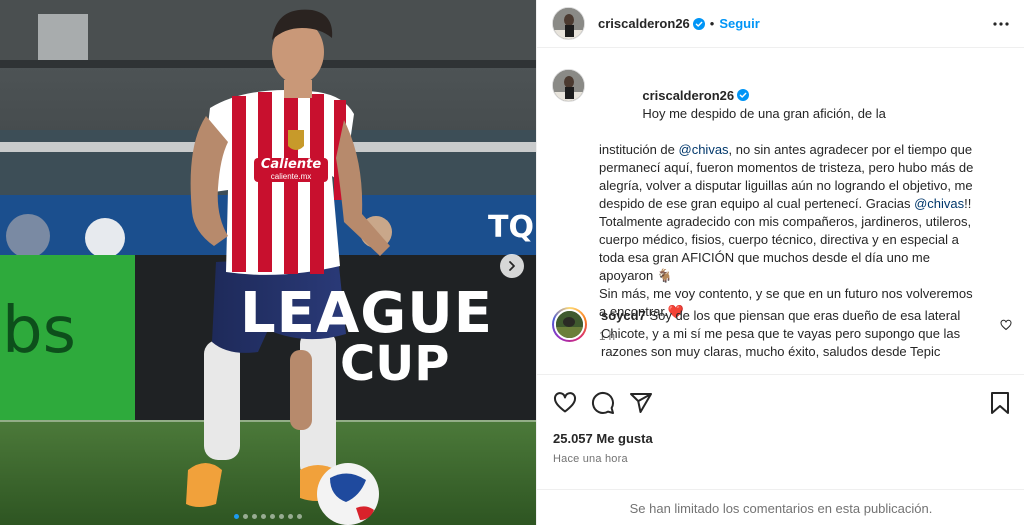  I want to click on more-options-icon, so click(1001, 24).